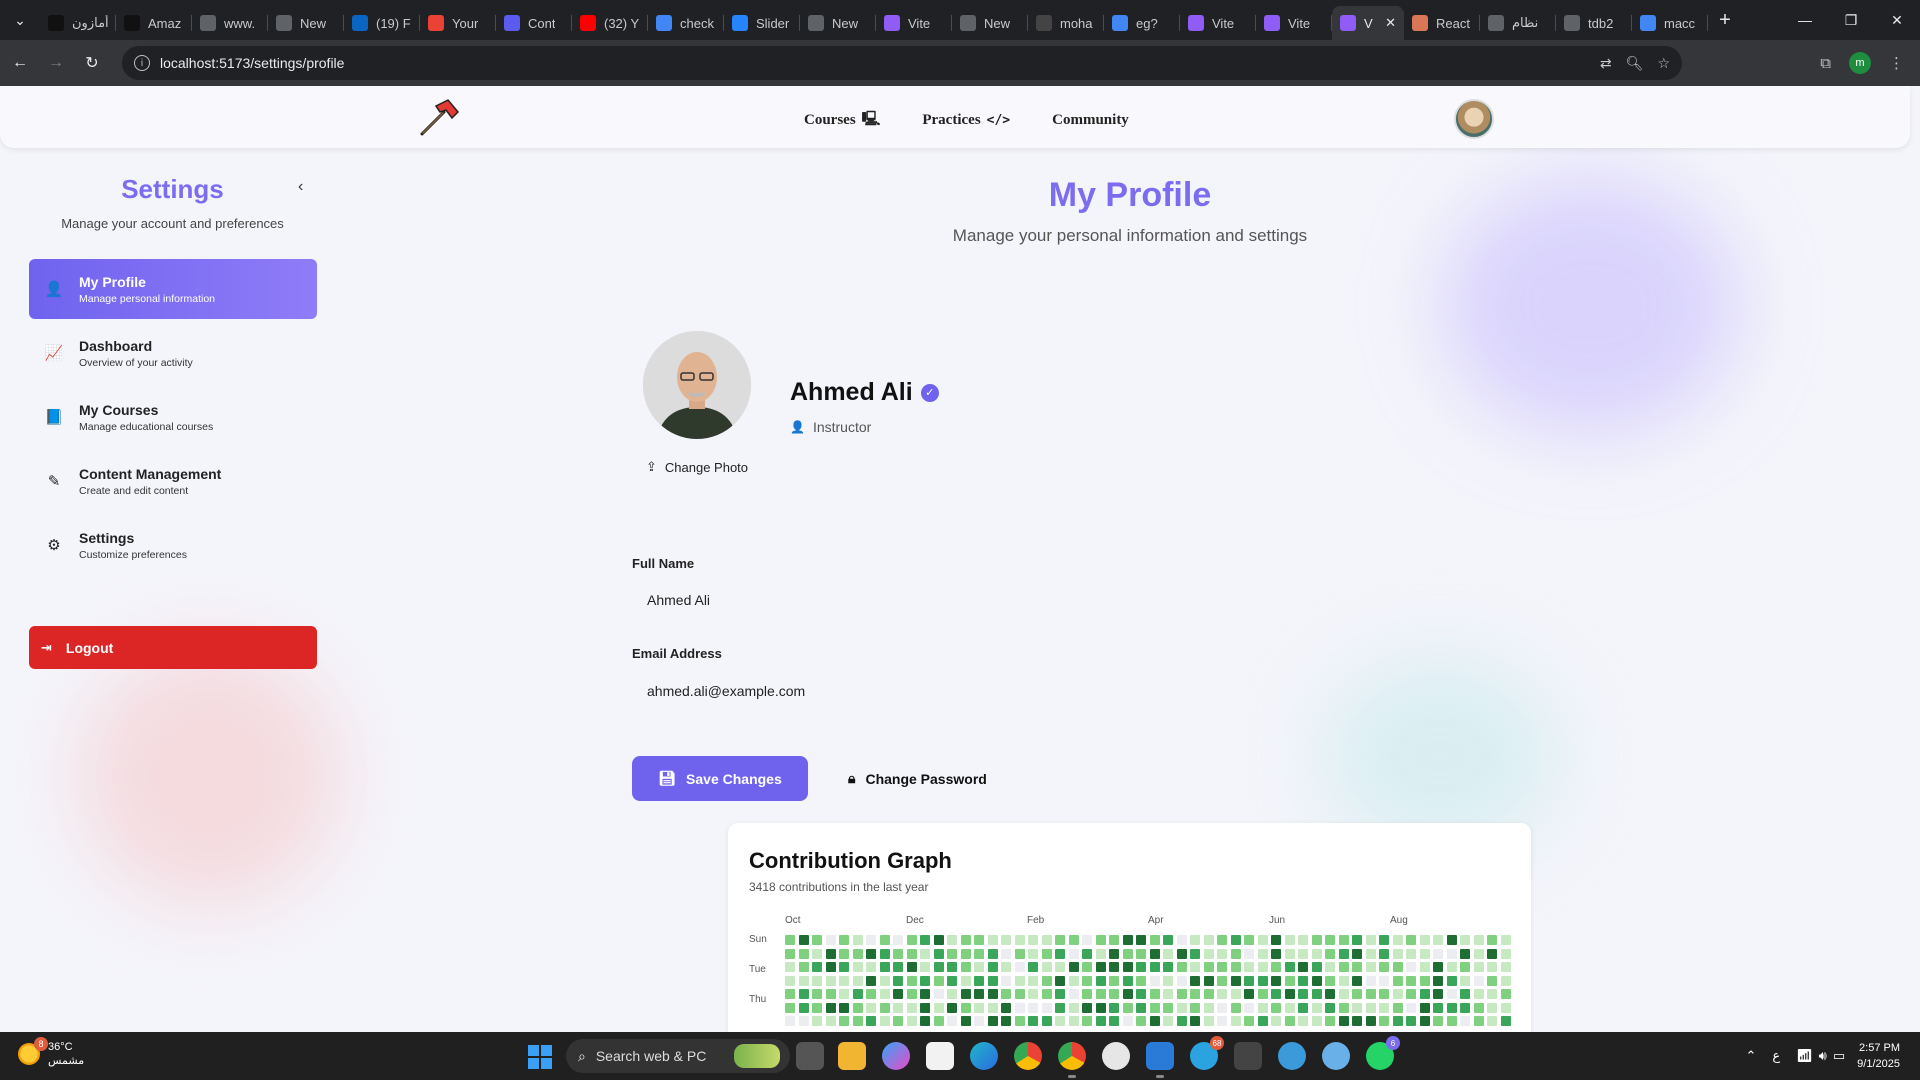 This screenshot has width=1920, height=1080. I want to click on browser-tab: V ✕, so click(1368, 23).